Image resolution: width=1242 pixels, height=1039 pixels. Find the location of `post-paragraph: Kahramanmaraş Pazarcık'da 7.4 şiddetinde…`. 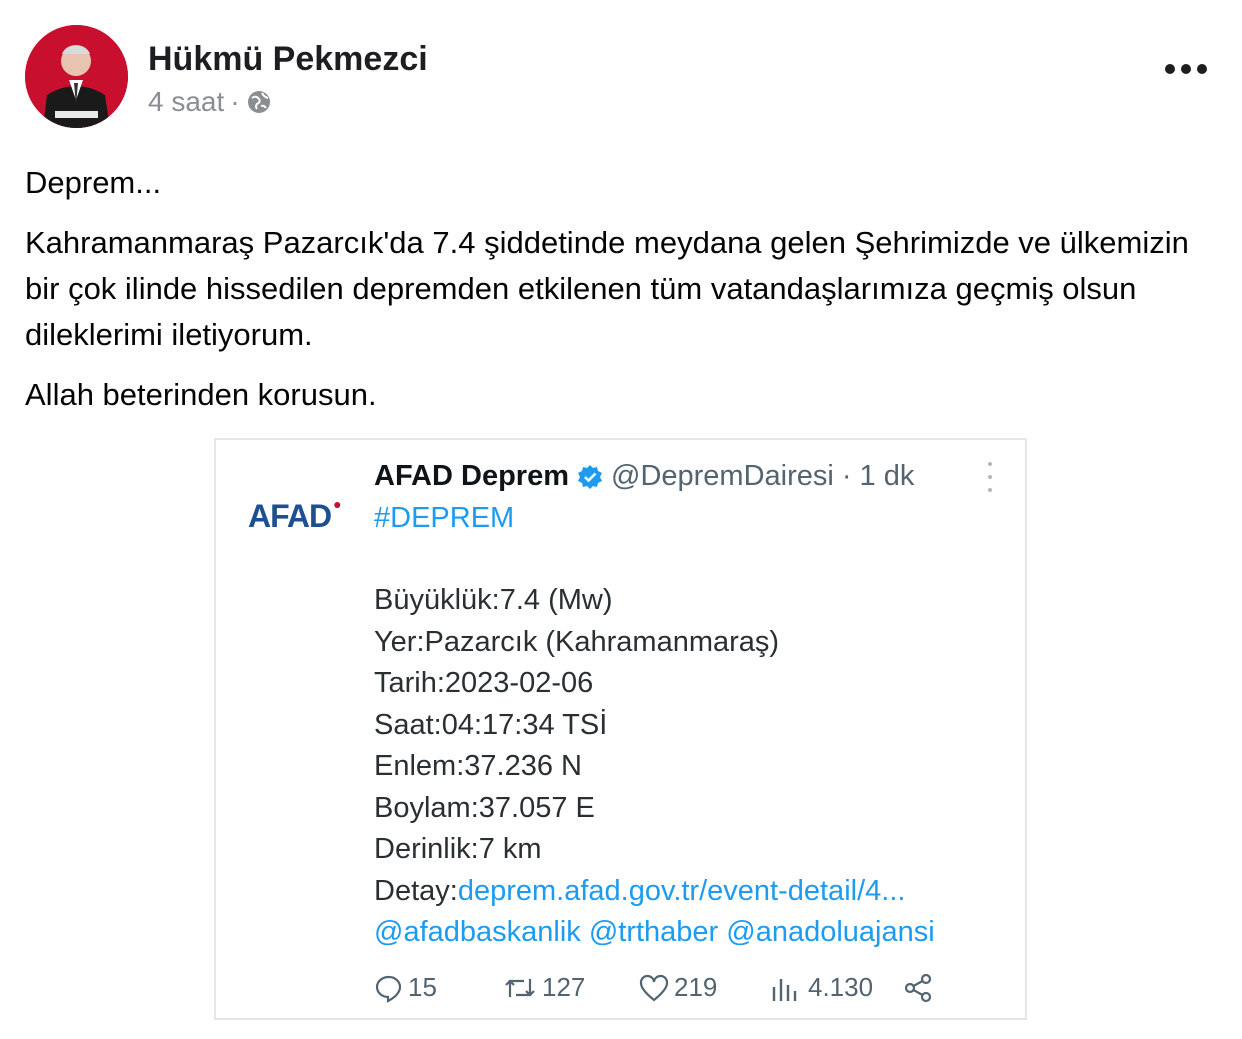

post-paragraph: Kahramanmaraş Pazarcık'da 7.4 şiddetinde… is located at coordinates (607, 288).